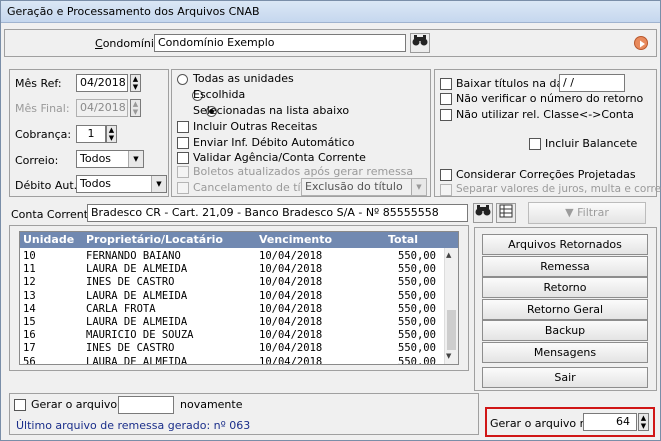  I want to click on table-row: 12 INES DE CASTRO 10/04/2018 550,00, so click(232, 282).